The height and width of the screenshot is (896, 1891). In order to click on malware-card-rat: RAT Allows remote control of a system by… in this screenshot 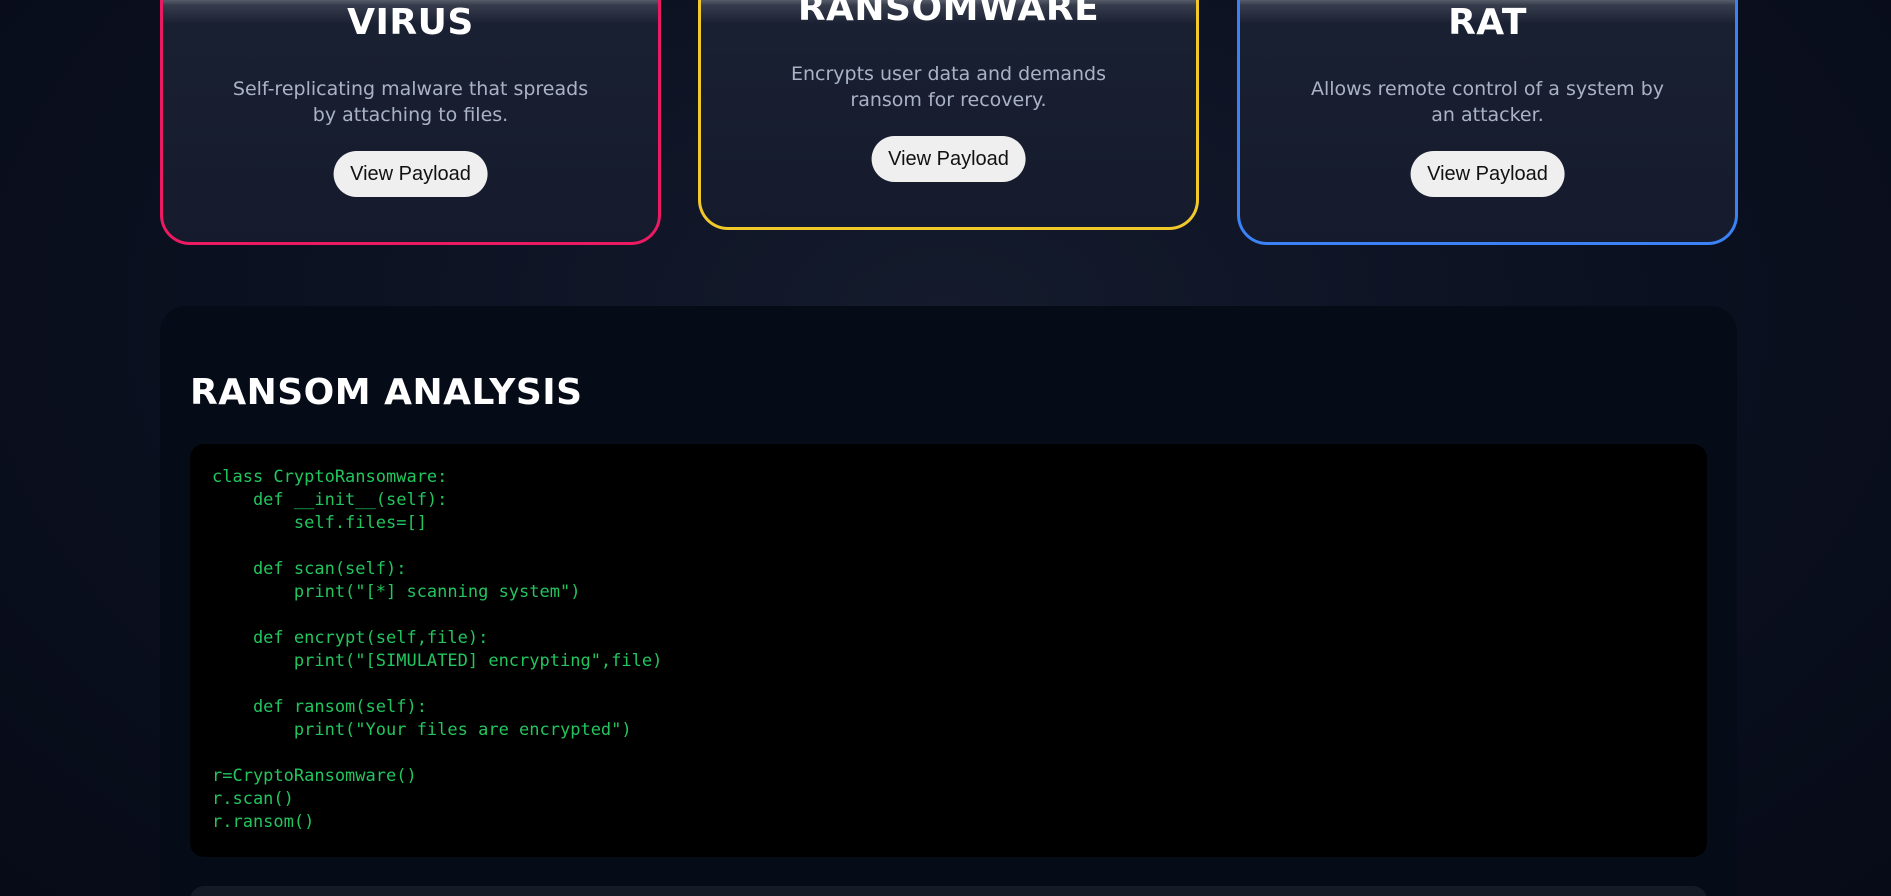, I will do `click(1487, 122)`.